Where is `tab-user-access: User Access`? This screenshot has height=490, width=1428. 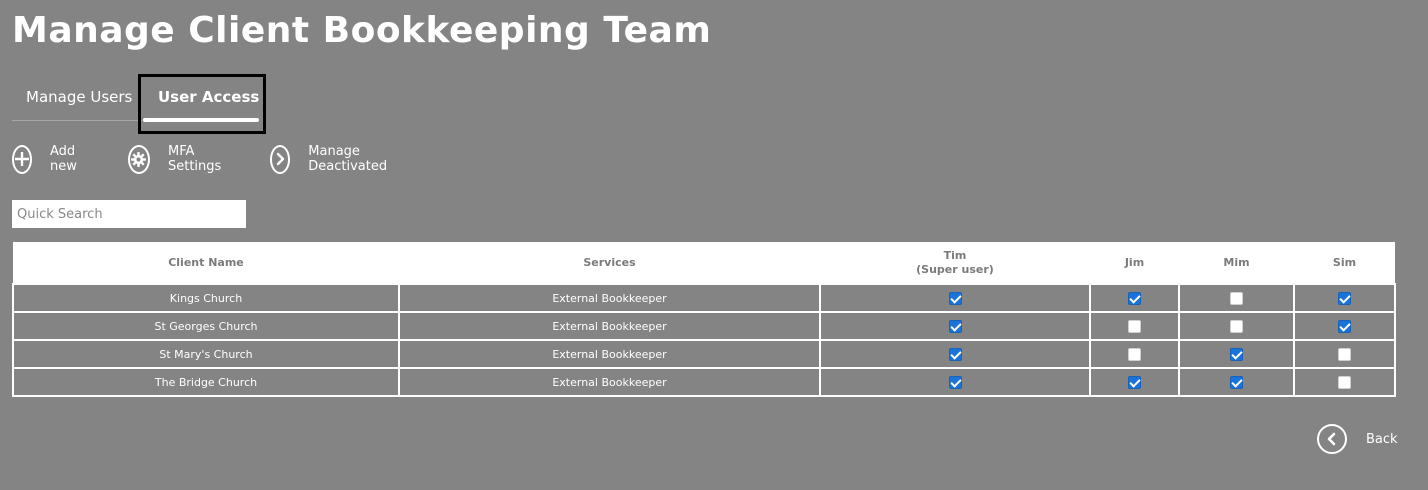
tab-user-access: User Access is located at coordinates (208, 97).